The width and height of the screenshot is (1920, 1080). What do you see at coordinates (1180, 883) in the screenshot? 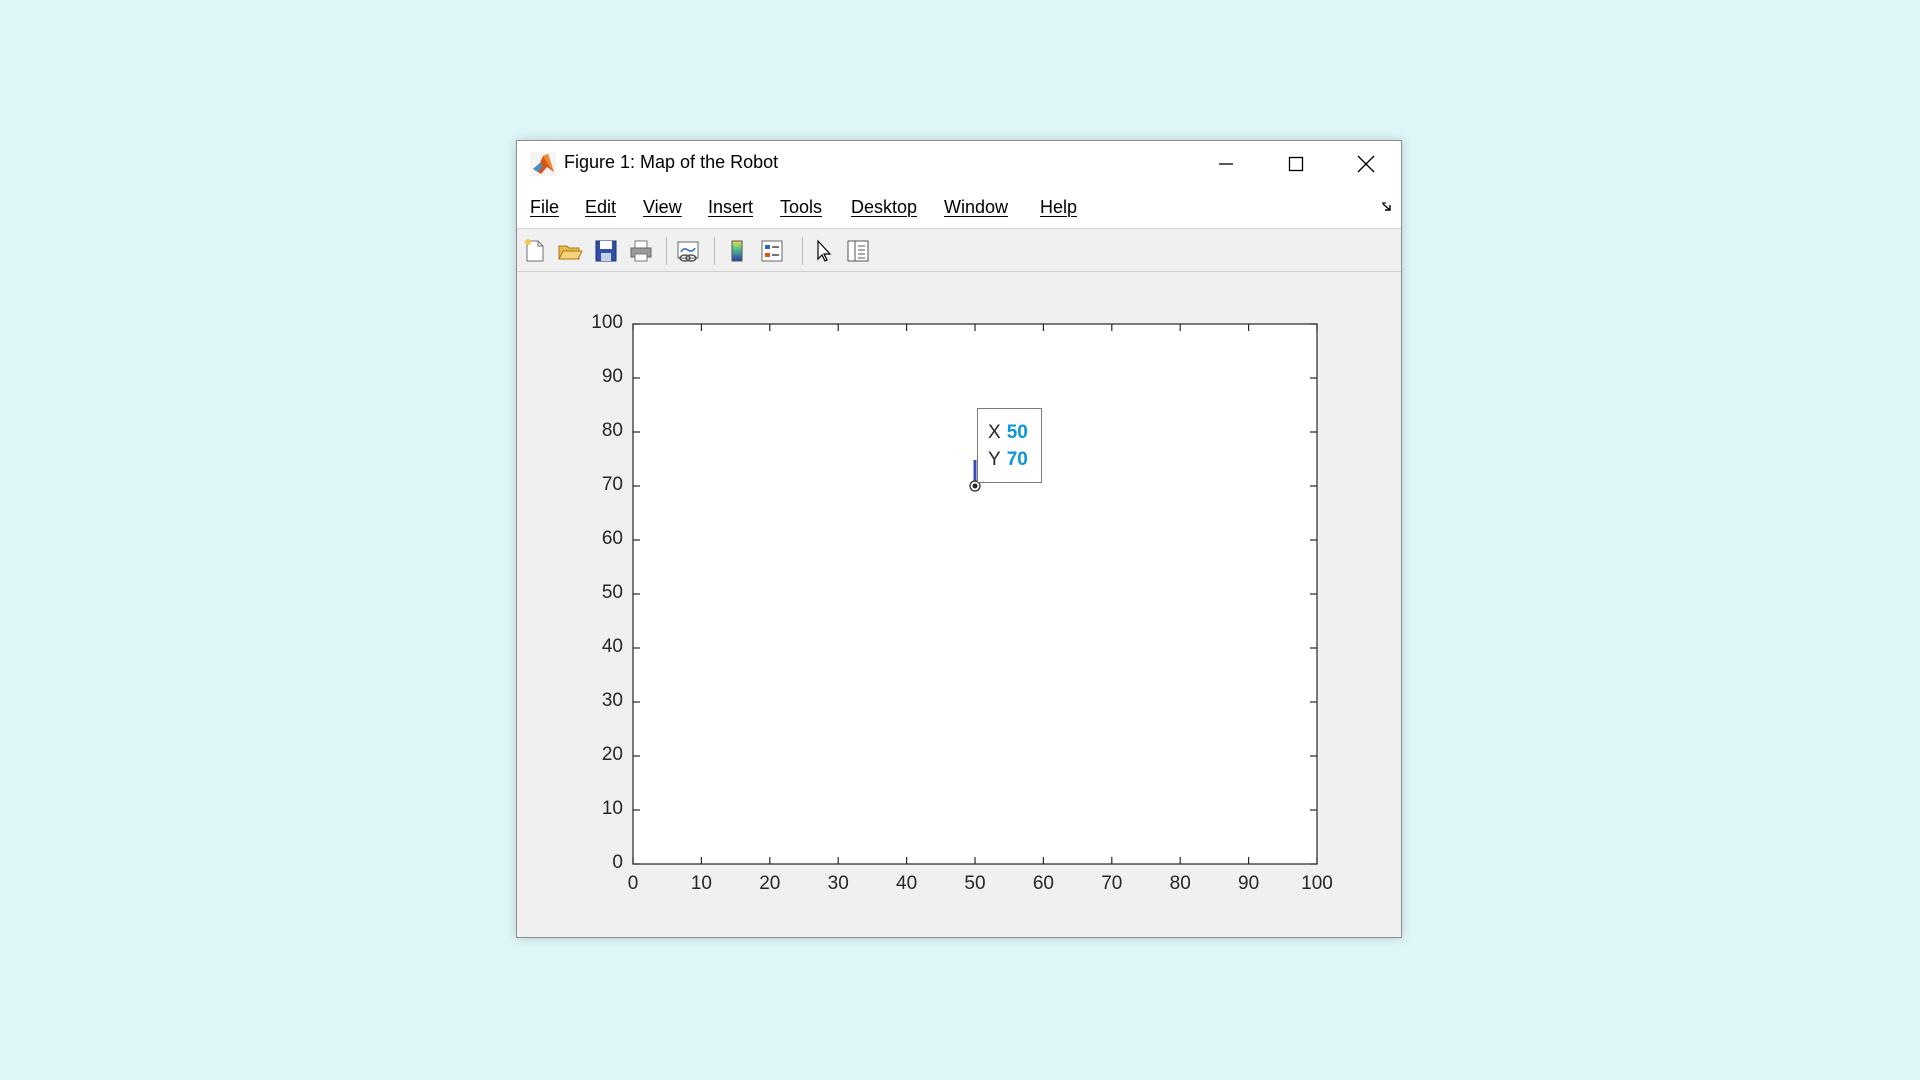
I see `x-tick-label: 80` at bounding box center [1180, 883].